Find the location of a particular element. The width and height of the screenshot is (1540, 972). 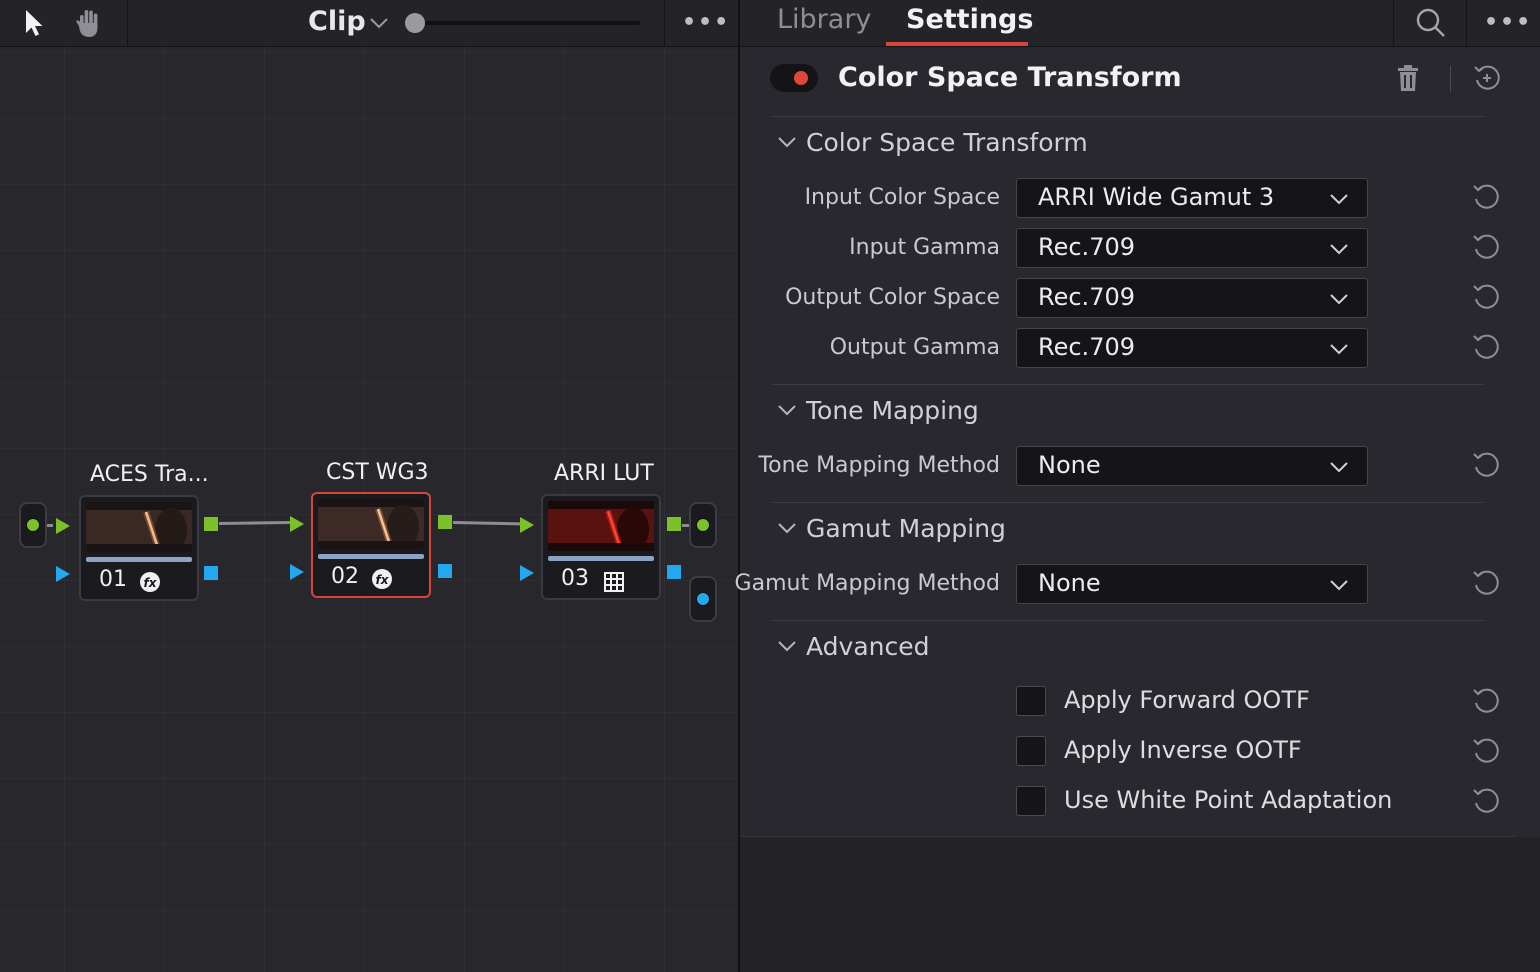

zoom-slider-track is located at coordinates (527, 23).